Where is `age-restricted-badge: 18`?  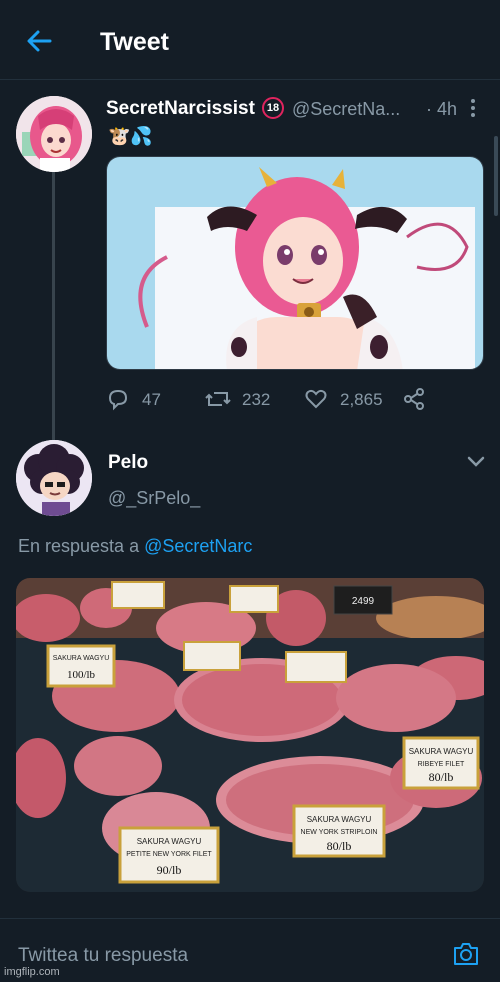
age-restricted-badge: 18 is located at coordinates (273, 108).